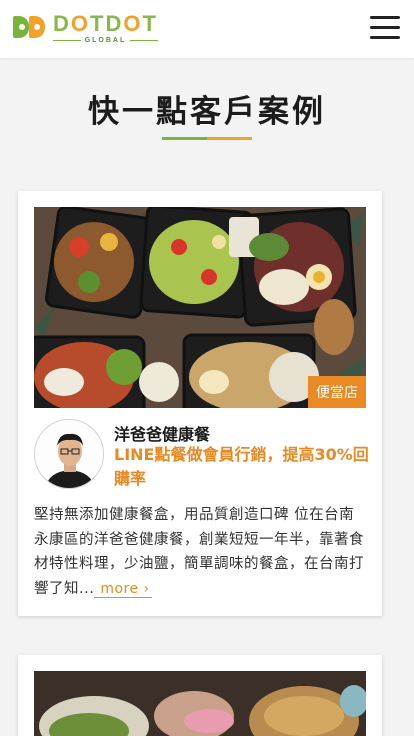  I want to click on category-tag: 便當店, so click(337, 392).